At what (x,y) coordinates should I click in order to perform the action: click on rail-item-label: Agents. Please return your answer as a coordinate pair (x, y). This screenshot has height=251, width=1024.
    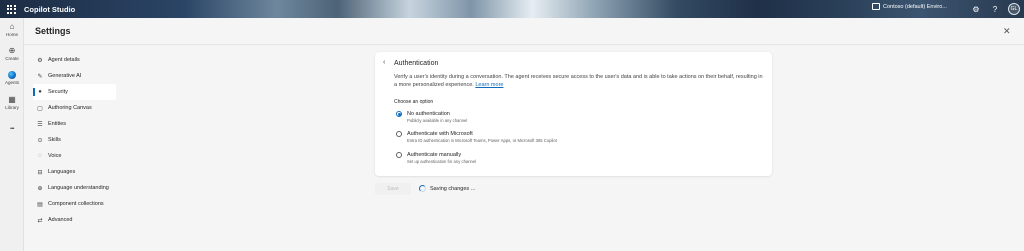
    Looking at the image, I should click on (11, 82).